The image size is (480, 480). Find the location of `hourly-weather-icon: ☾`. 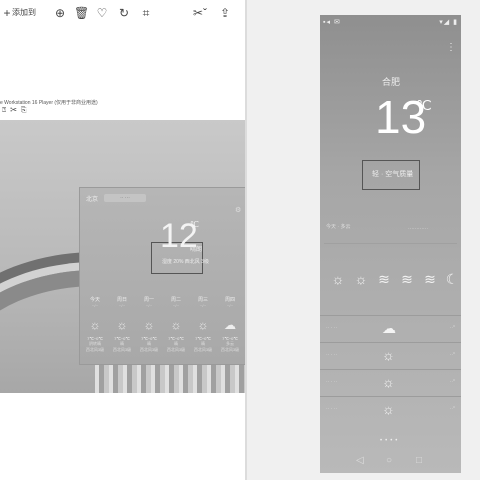

hourly-weather-icon: ☾ is located at coordinates (452, 279).